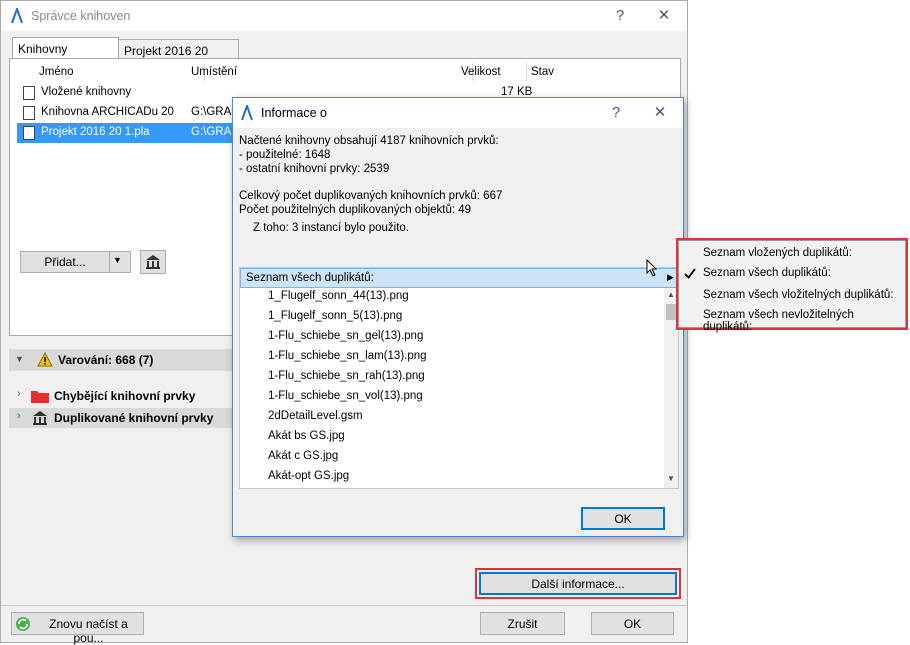  I want to click on list-type-label: Seznam všech duplikátů:, so click(310, 278).